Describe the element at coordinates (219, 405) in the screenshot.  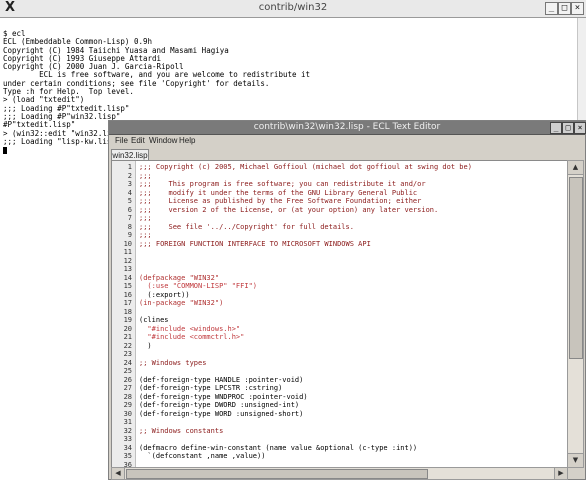
I see `code-text: (def-foreign-type DWORD :unsigned-int)` at that location.